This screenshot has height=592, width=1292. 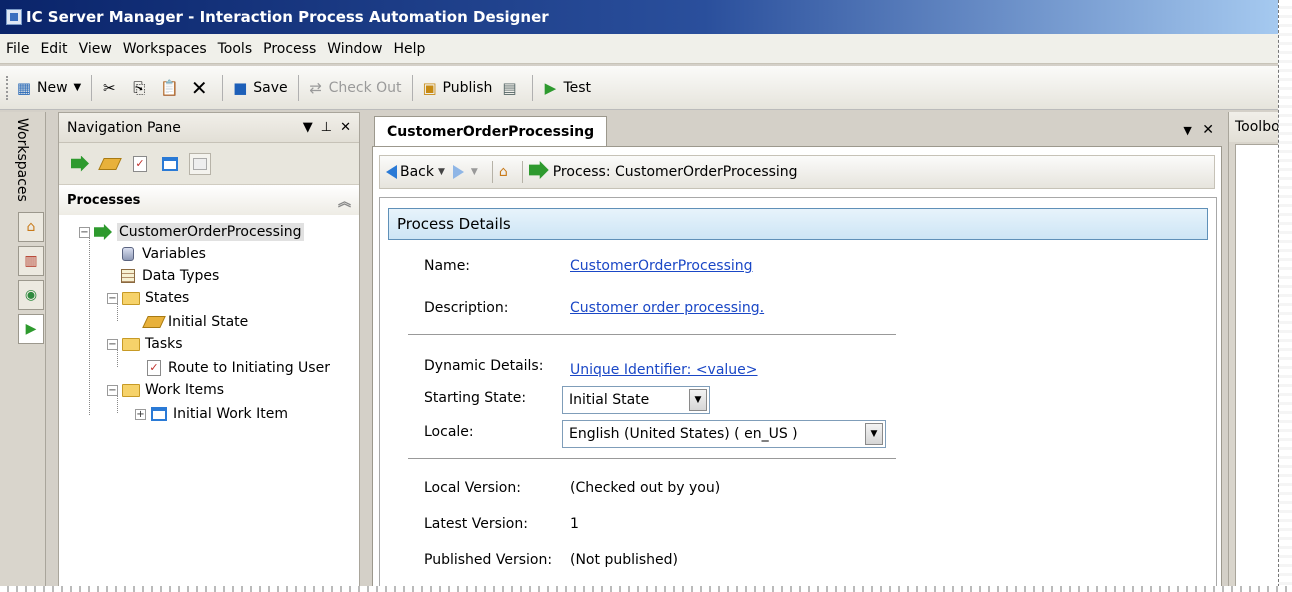 I want to click on publish-button: ▣ Publish, so click(x=456, y=87).